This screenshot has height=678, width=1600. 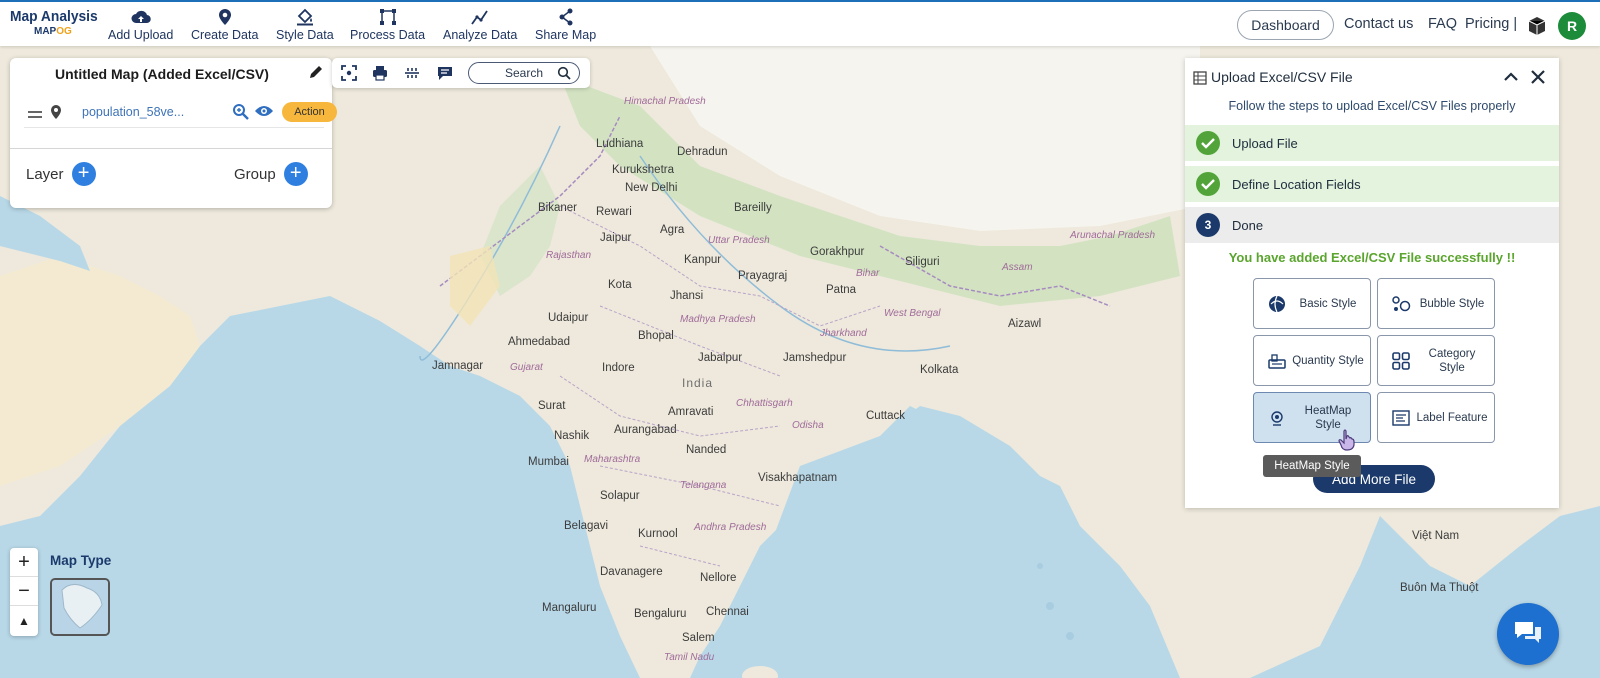 What do you see at coordinates (349, 75) in the screenshot?
I see `fullscreen-icon` at bounding box center [349, 75].